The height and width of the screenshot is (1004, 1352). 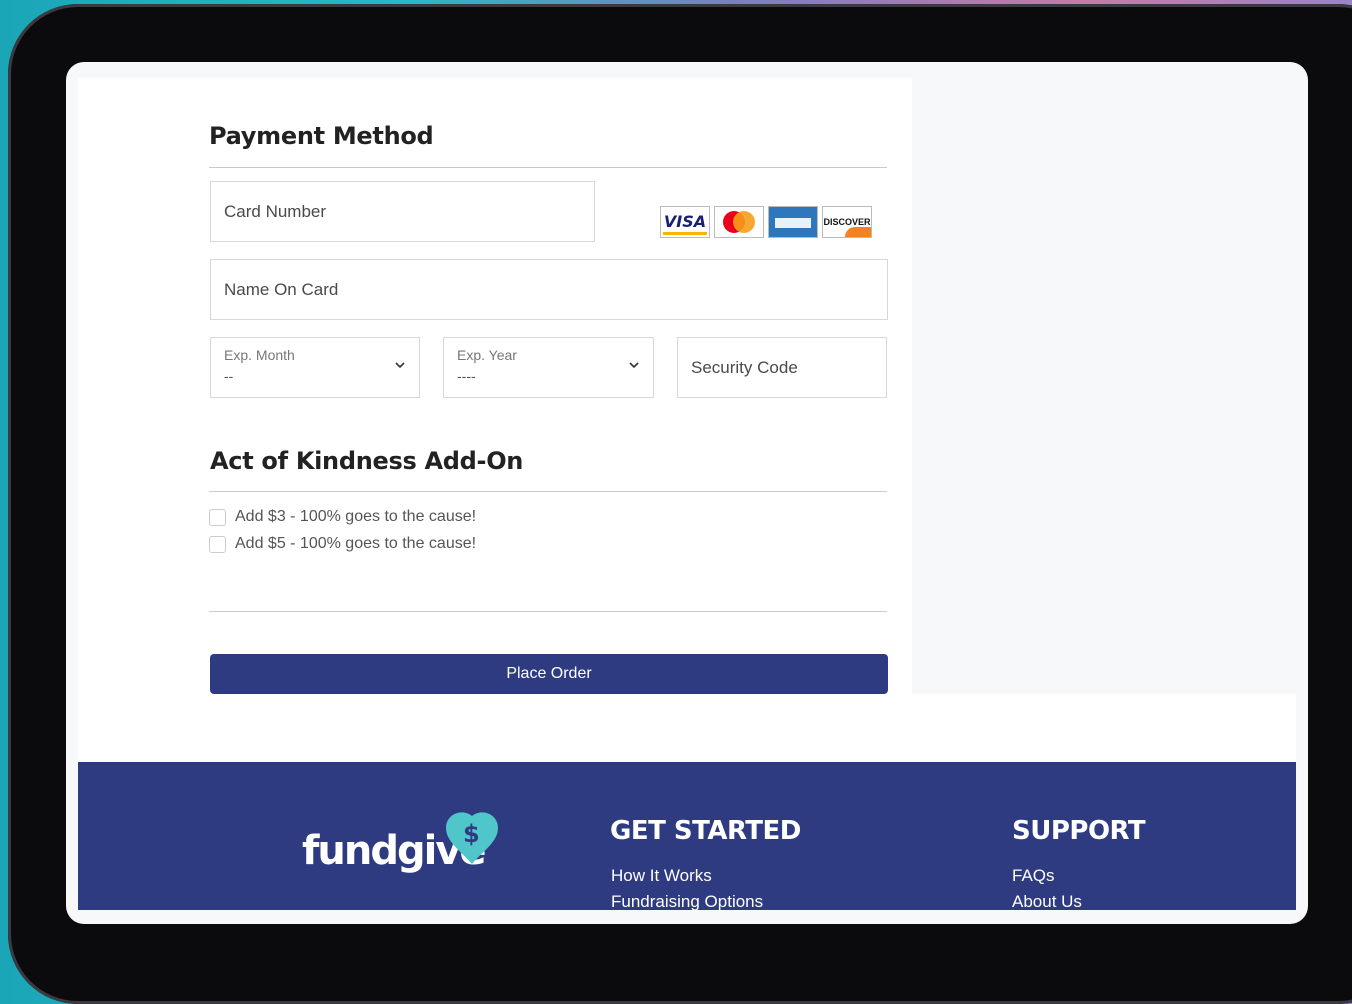 What do you see at coordinates (548, 367) in the screenshot?
I see `exp-year-select: Exp. Year ----` at bounding box center [548, 367].